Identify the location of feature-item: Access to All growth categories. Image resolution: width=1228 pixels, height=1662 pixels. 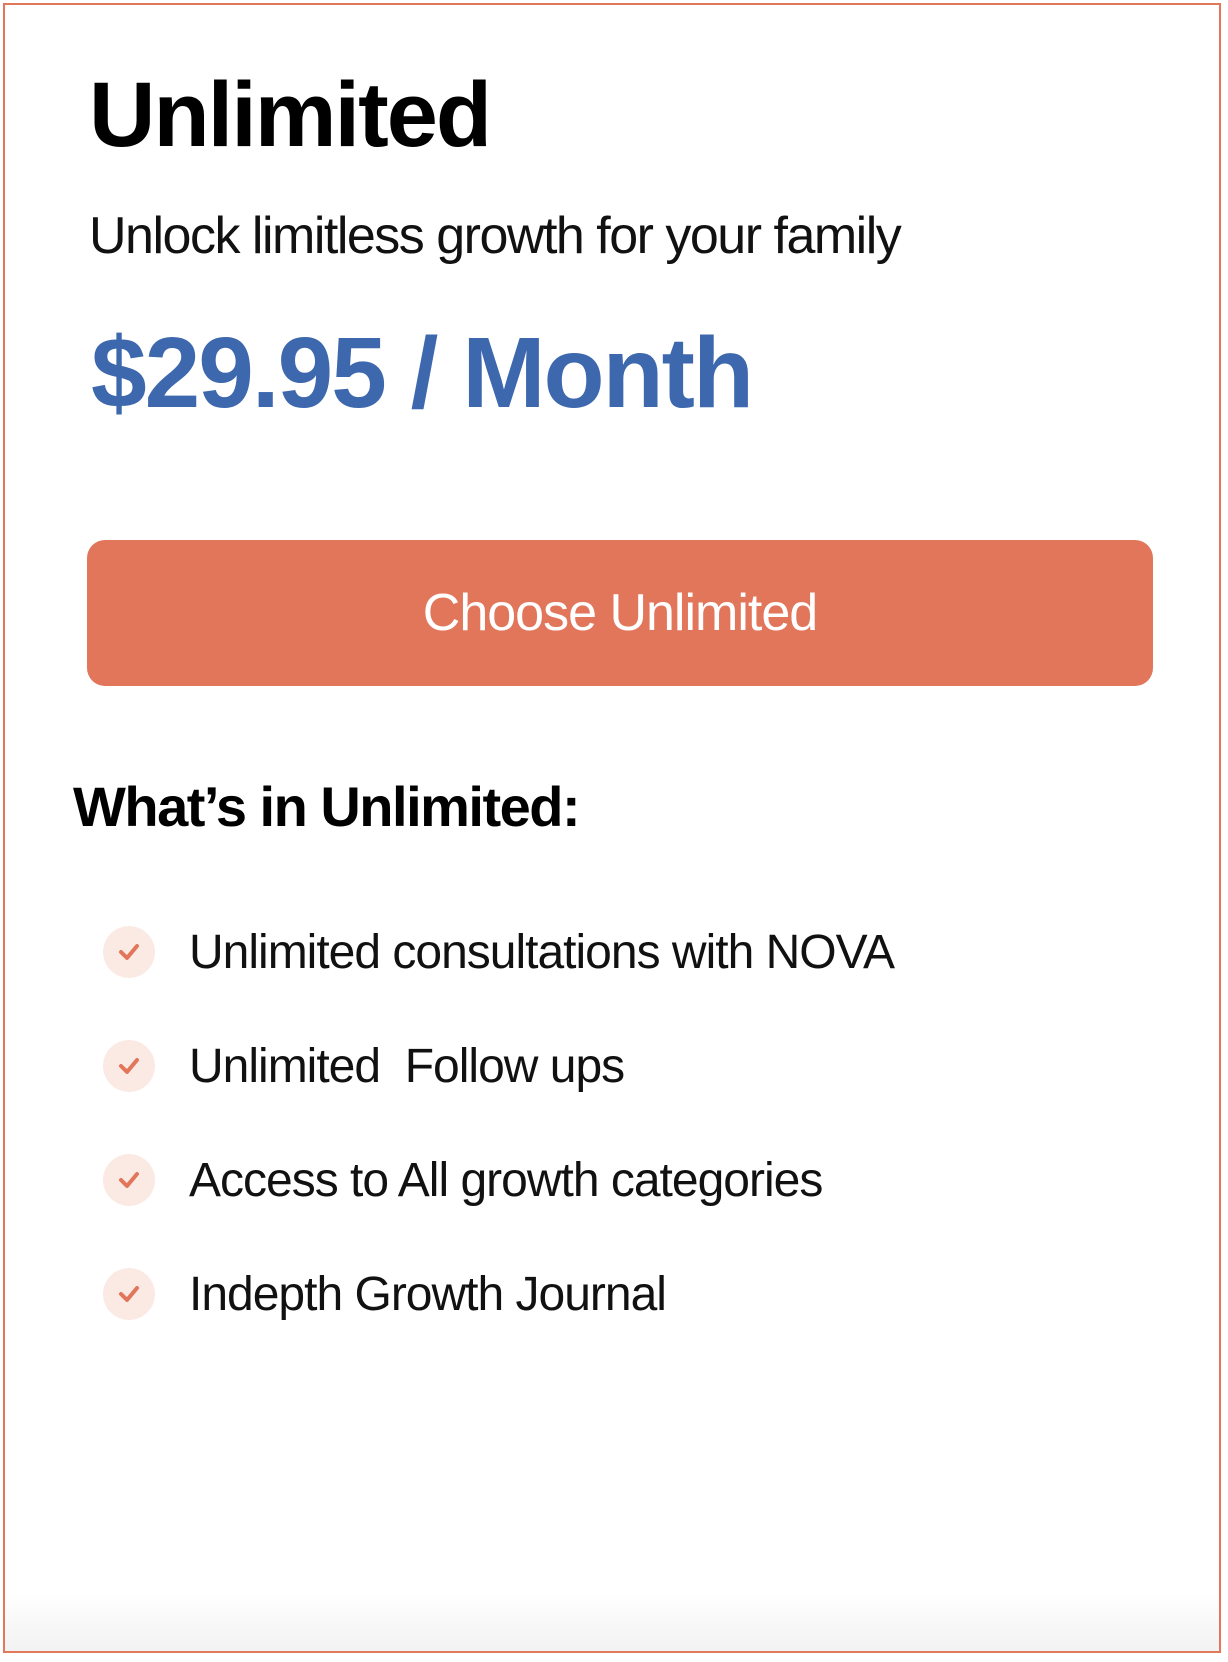
(498, 1180).